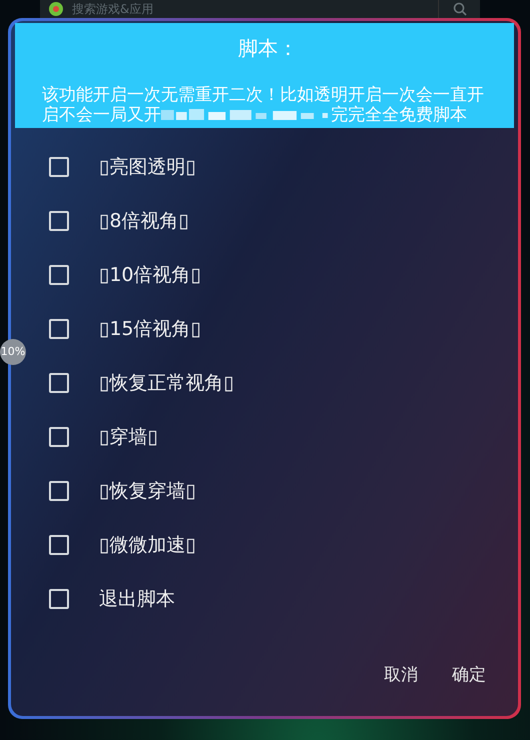 This screenshot has height=740, width=530. Describe the element at coordinates (56, 9) in the screenshot. I see `app-logo-icon` at that location.